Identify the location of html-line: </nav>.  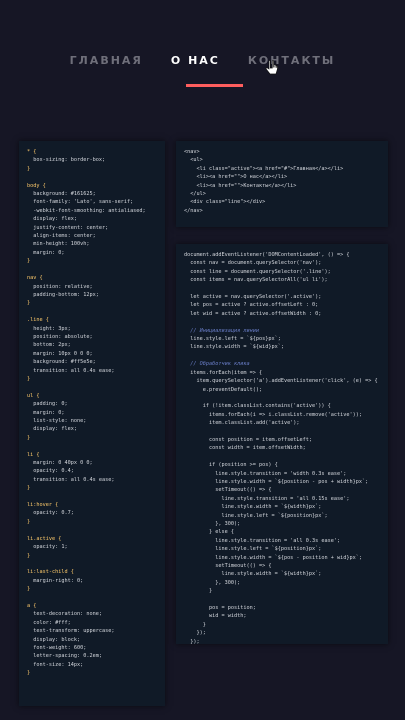
(193, 210).